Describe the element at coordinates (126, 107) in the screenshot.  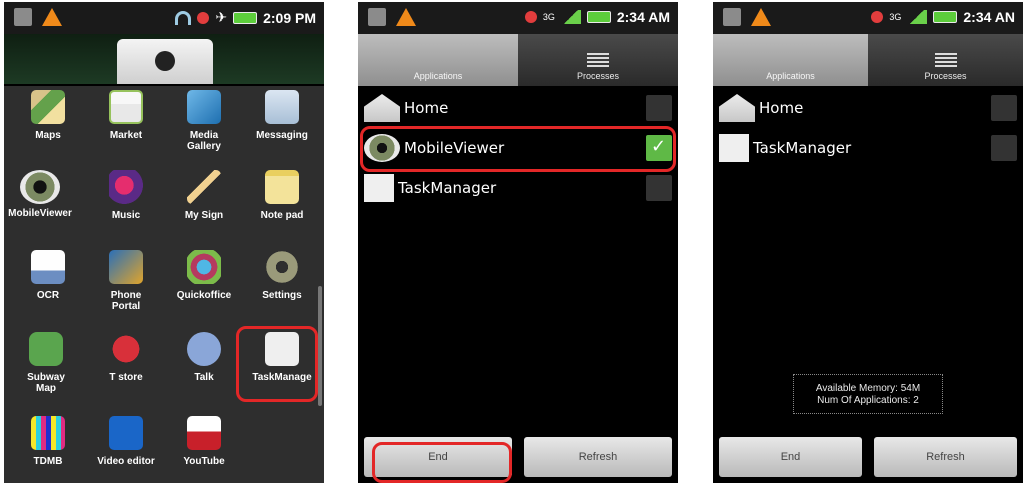
I see `market-icon` at that location.